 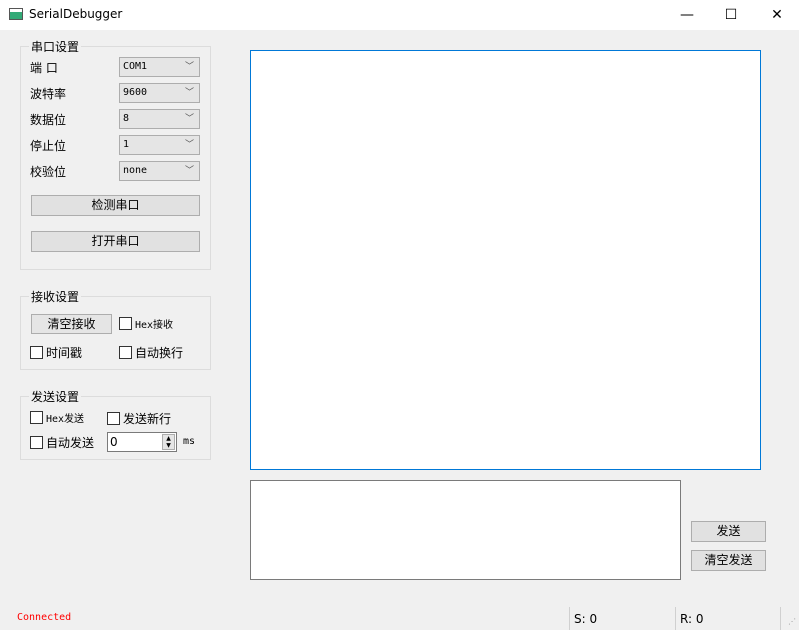 What do you see at coordinates (65, 419) in the screenshot?
I see `hex-send-label: Hex发送` at bounding box center [65, 419].